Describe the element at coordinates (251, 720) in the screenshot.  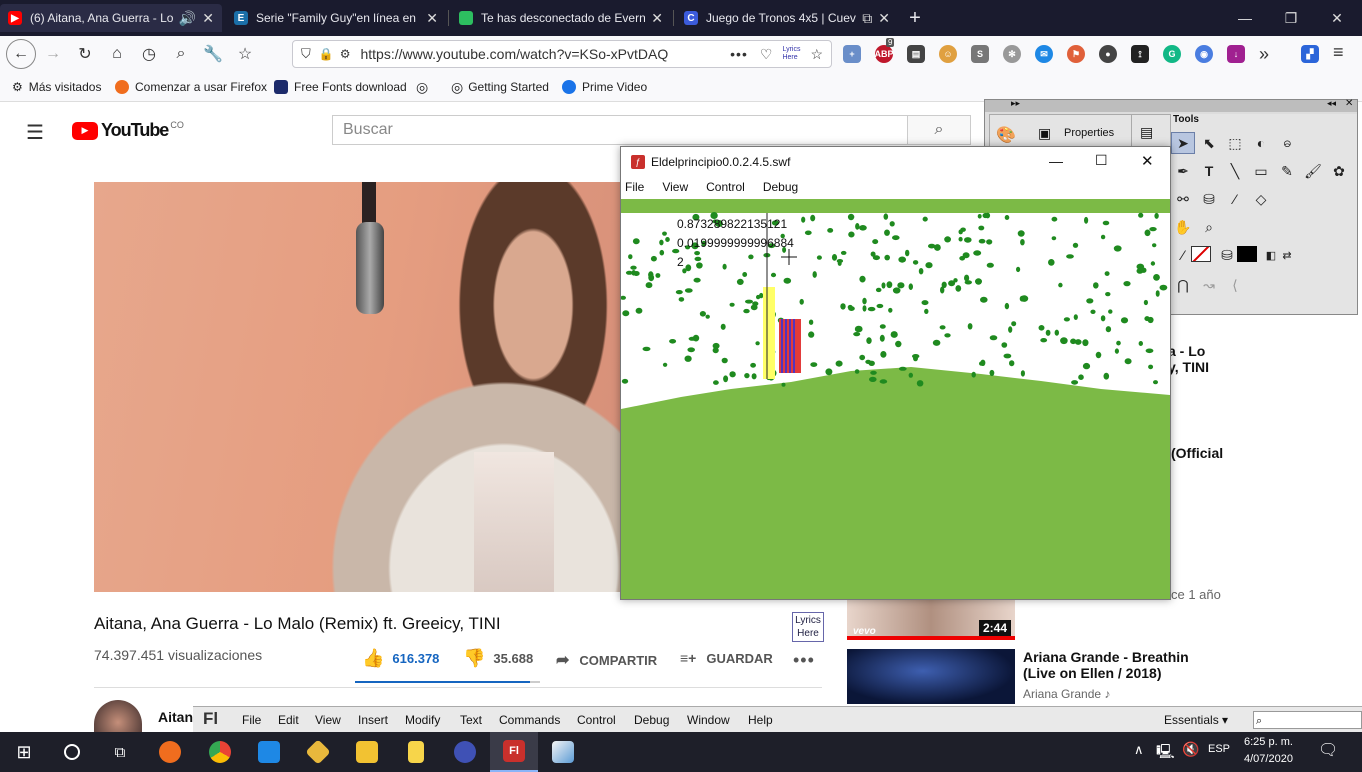
I see `ide-menu-file: File` at that location.